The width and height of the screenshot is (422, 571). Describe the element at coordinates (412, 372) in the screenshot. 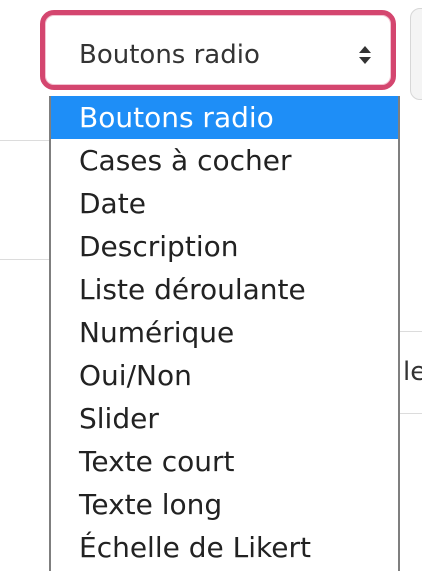

I see `background-text-fragment: le` at that location.